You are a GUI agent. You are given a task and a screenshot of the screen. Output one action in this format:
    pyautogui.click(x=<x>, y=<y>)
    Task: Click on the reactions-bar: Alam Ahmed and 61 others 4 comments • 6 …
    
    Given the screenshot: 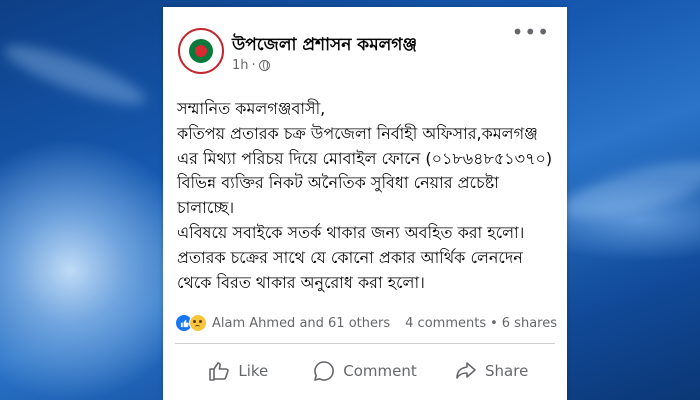 What is the action you would take?
    pyautogui.click(x=366, y=323)
    